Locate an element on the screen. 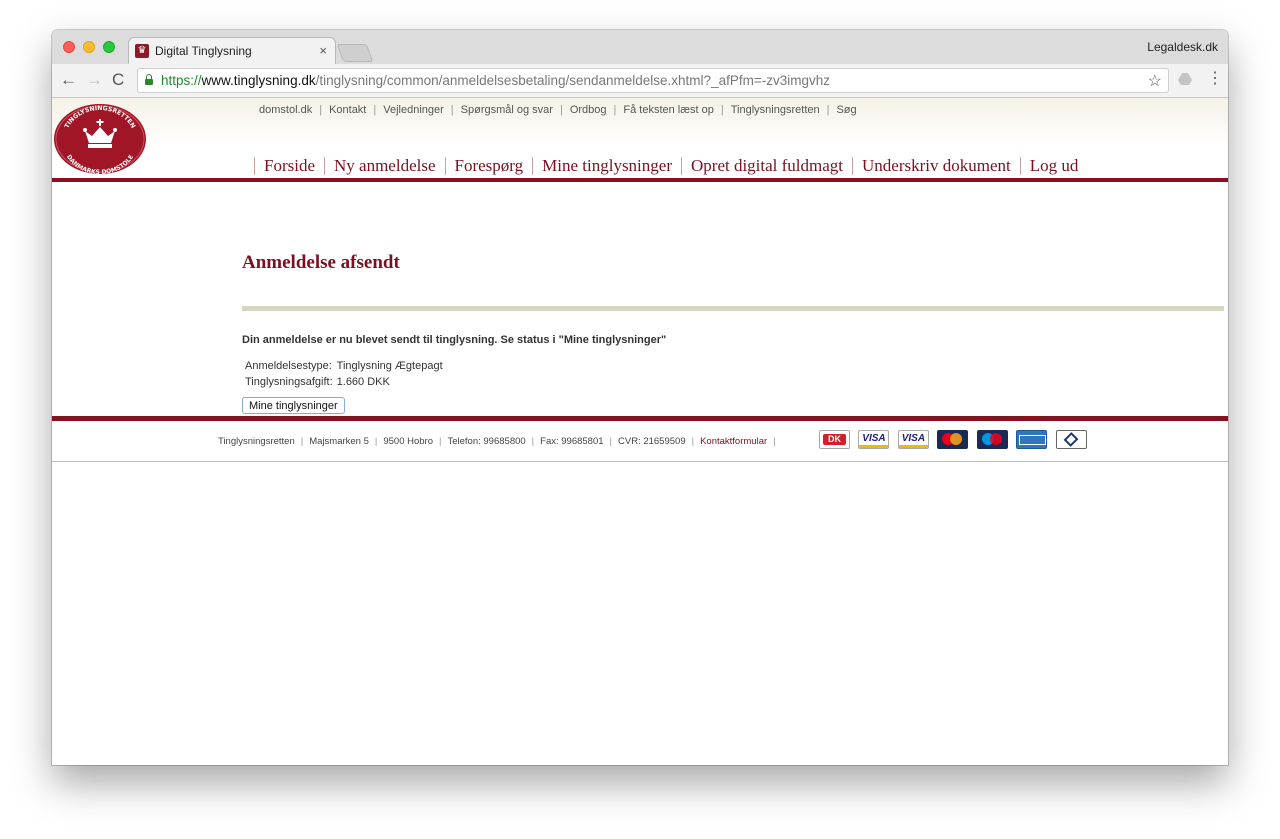 Image resolution: width=1280 pixels, height=839 pixels. payment-cards: DK VISA VISA is located at coordinates (955, 440).